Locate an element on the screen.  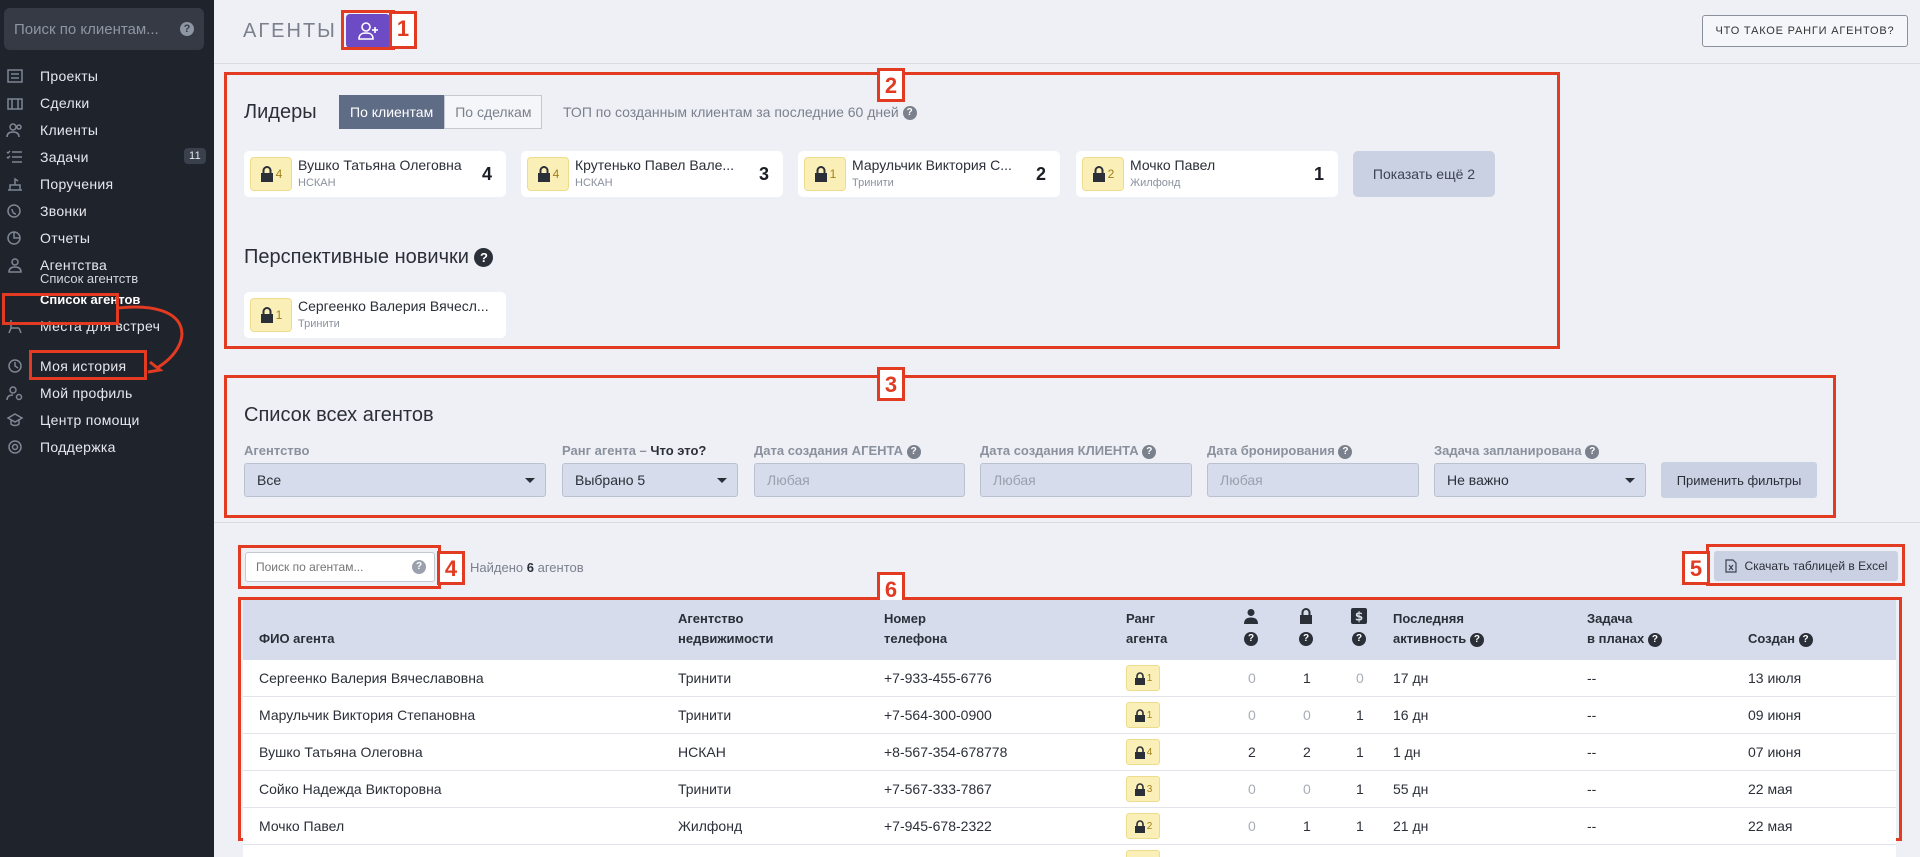
col-header-agency-line1: Агентство is located at coordinates (711, 618).